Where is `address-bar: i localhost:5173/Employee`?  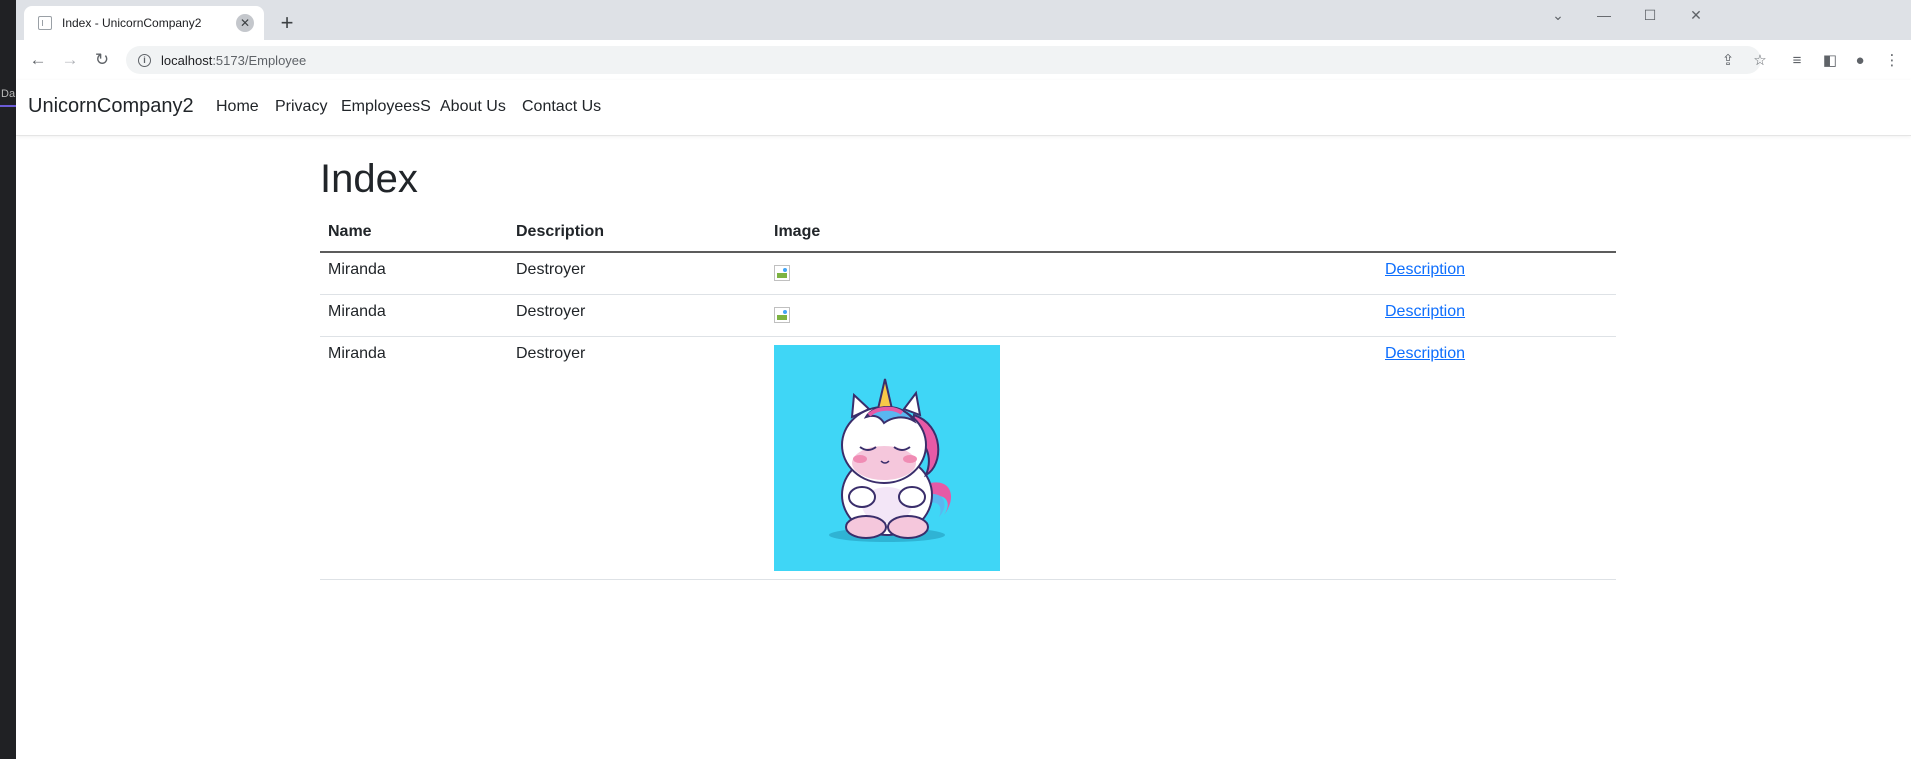 address-bar: i localhost:5173/Employee is located at coordinates (943, 60).